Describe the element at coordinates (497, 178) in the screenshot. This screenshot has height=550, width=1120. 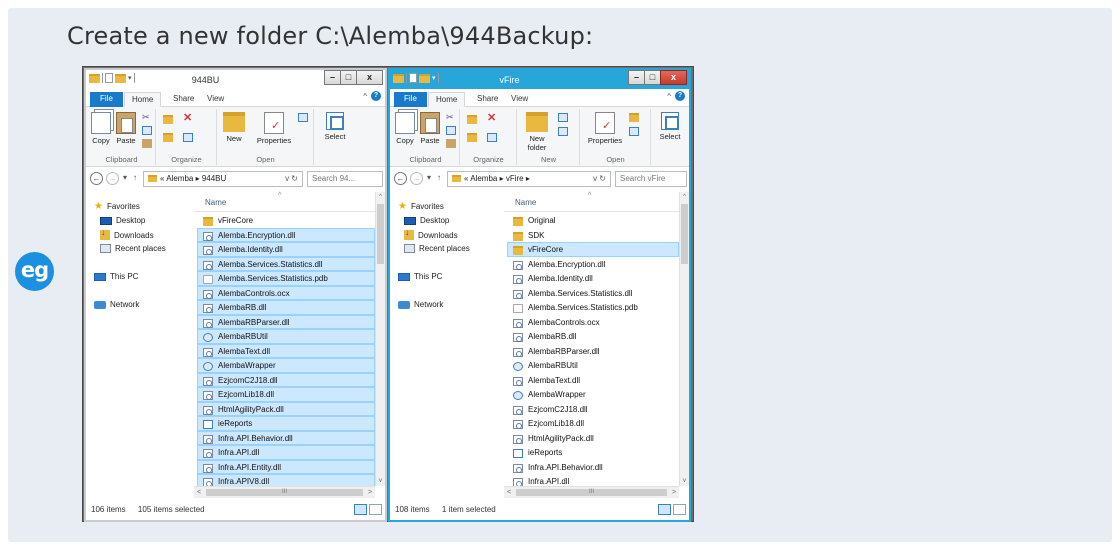
I see `breadcrumb: « Alemba ▸ vFire ▸` at that location.